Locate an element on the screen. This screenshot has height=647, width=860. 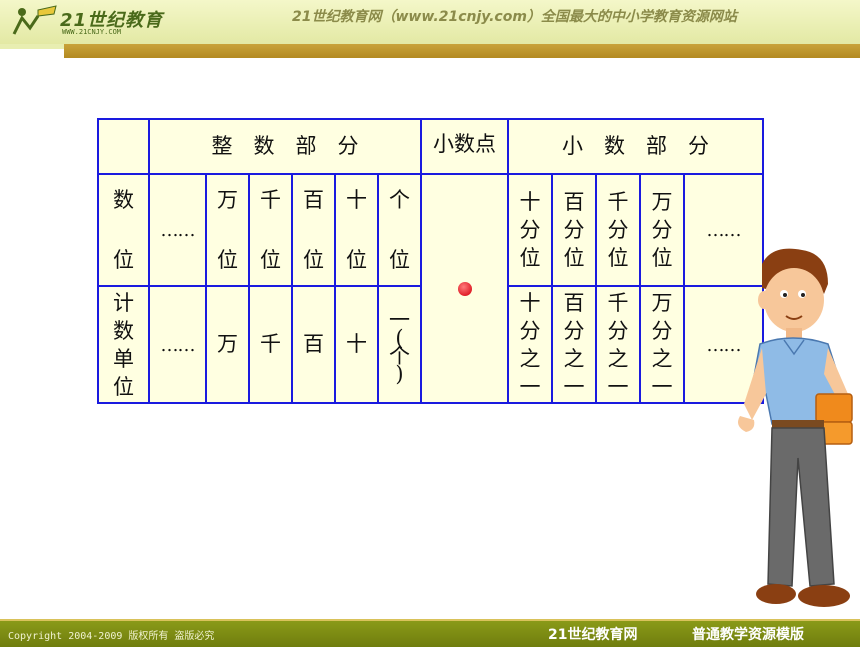
unit-ten-thousandth: 万分之一 is located at coordinates (662, 344).